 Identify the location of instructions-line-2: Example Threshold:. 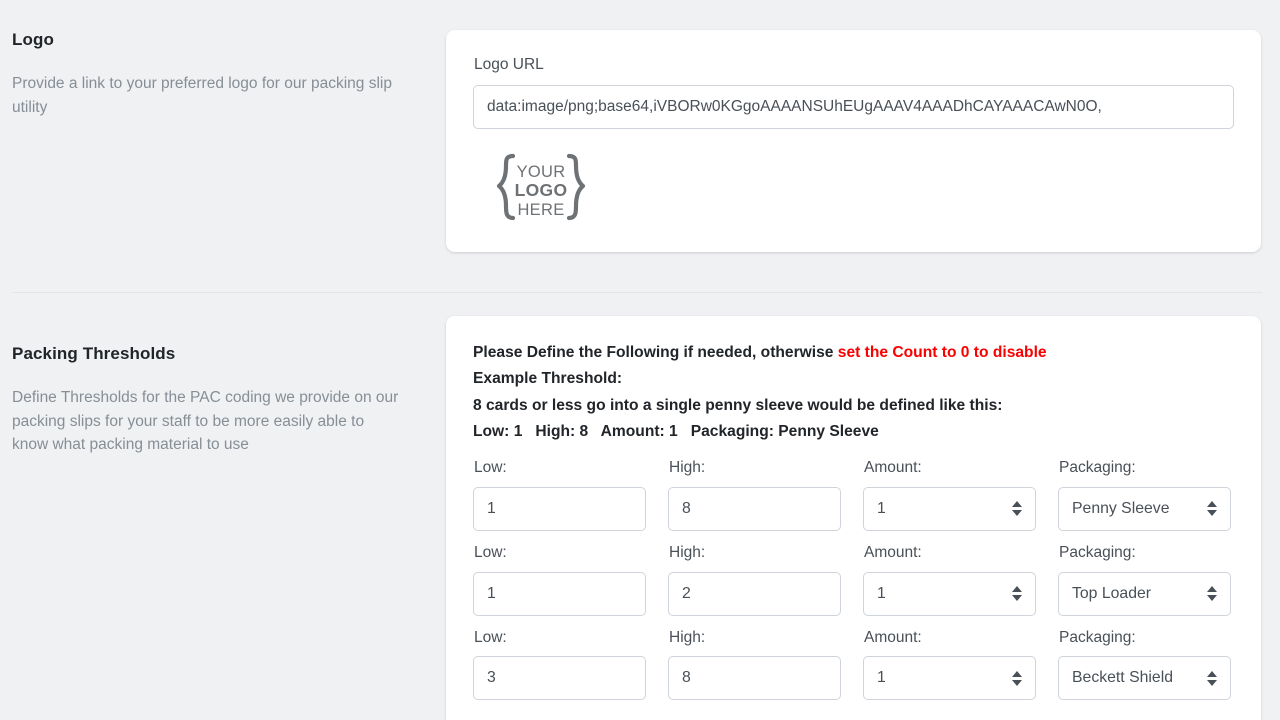
(548, 379).